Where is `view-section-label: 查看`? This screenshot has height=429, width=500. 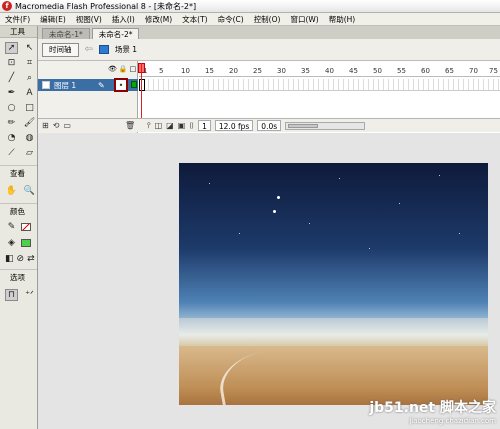 view-section-label: 查看 is located at coordinates (18, 173).